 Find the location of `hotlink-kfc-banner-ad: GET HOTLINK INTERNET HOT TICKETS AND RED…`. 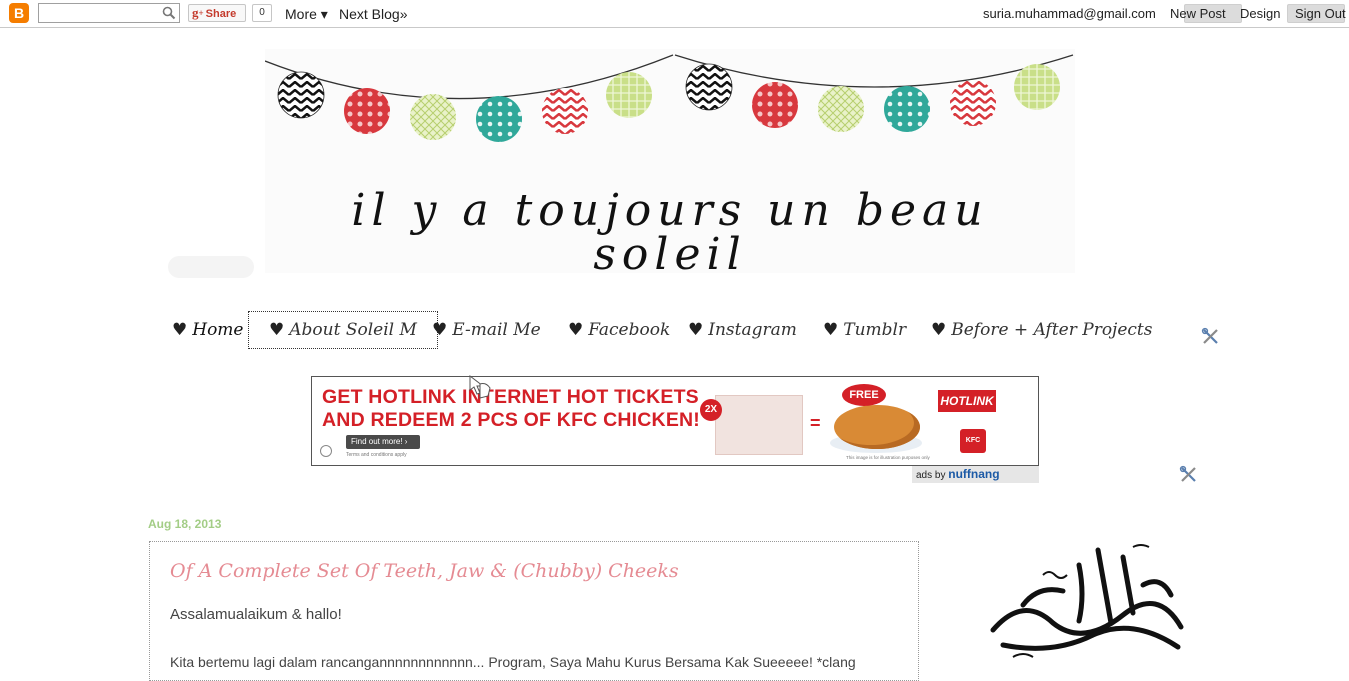

hotlink-kfc-banner-ad: GET HOTLINK INTERNET HOT TICKETS AND RED… is located at coordinates (675, 421).